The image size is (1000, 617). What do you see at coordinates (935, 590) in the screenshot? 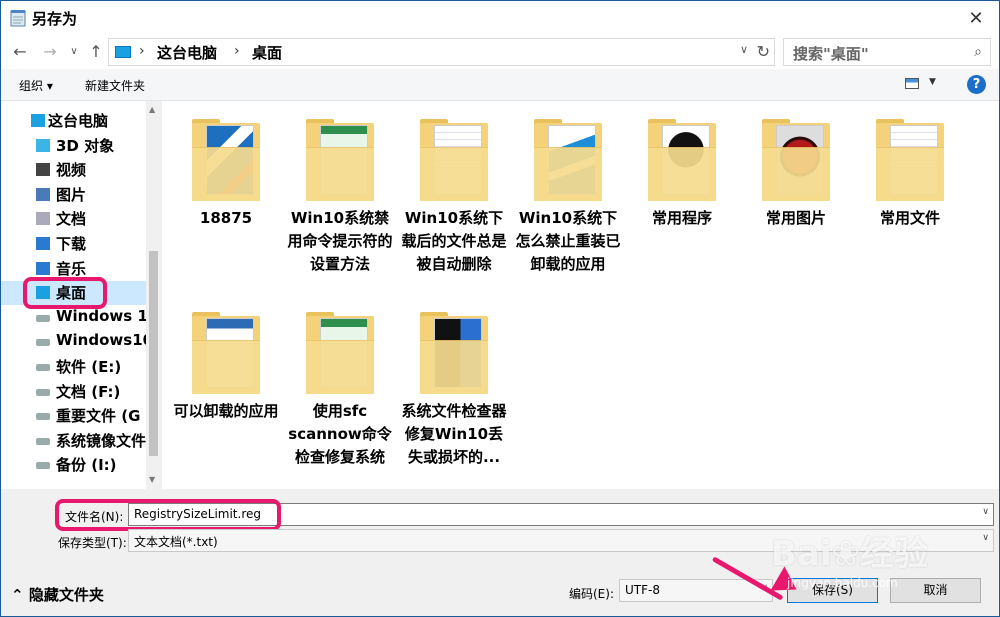
I see `cancel-button: 取消` at bounding box center [935, 590].